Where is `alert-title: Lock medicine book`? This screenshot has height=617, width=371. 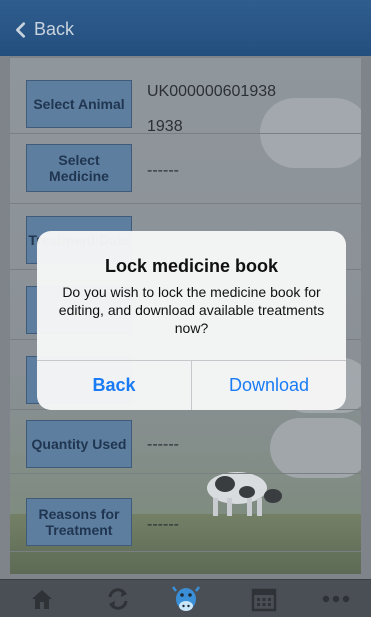
alert-title: Lock medicine book is located at coordinates (191, 266).